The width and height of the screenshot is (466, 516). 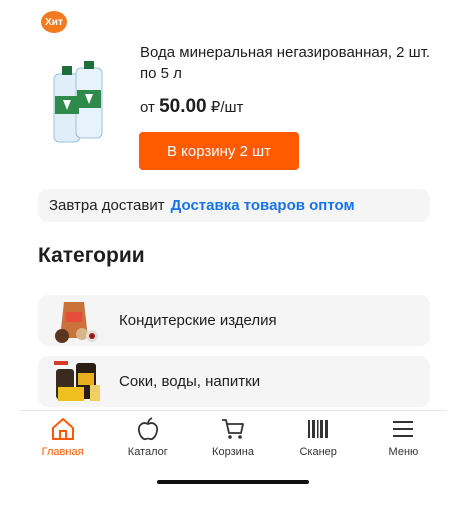 What do you see at coordinates (78, 102) in the screenshot?
I see `water-bottles-image` at bounding box center [78, 102].